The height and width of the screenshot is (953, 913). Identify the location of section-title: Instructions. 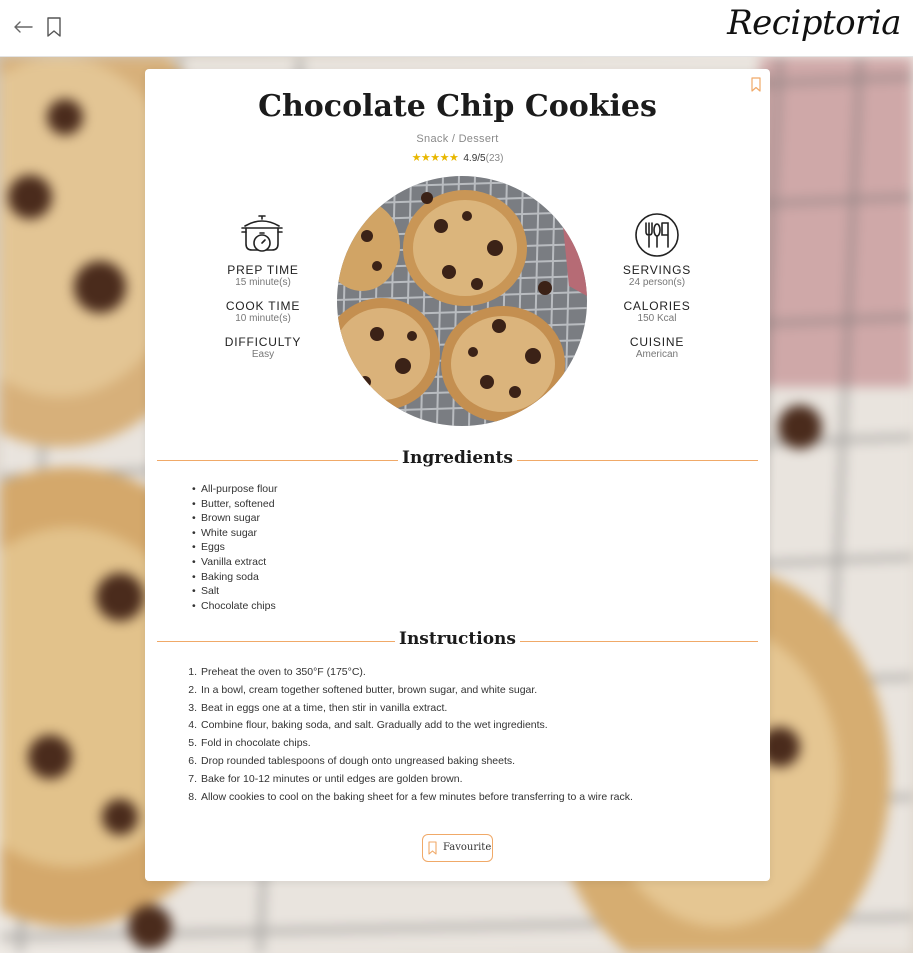
(457, 639).